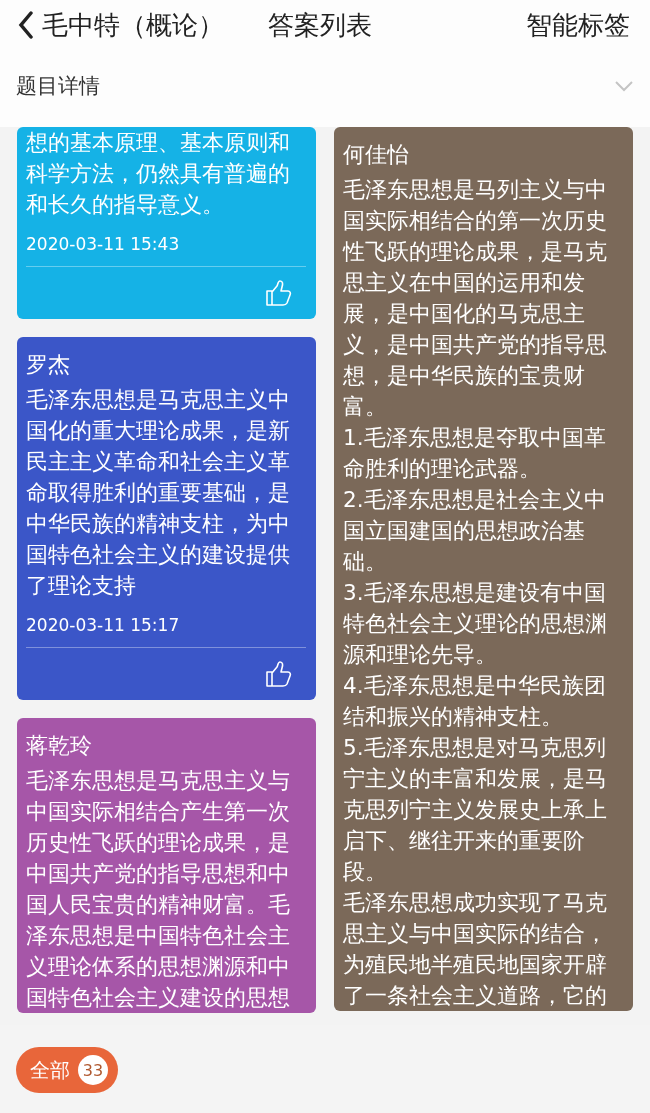 The height and width of the screenshot is (1113, 650). I want to click on timestamp: 2020-03-11 15:43, so click(103, 244).